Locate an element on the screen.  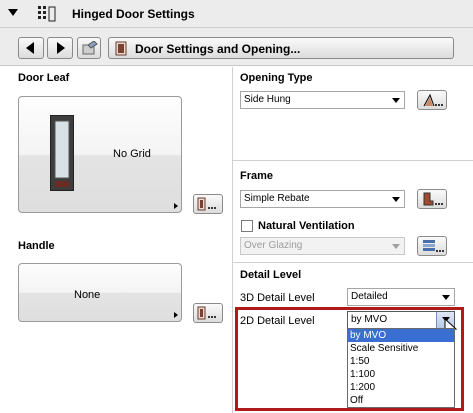
opening-swing-icon is located at coordinates (433, 100).